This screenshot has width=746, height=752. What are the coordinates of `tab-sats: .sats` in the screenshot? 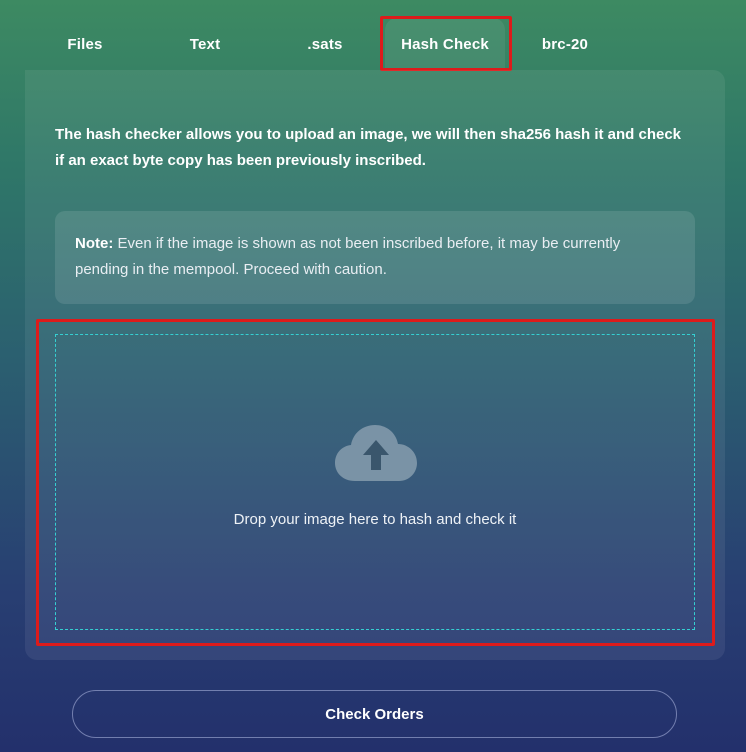 It's located at (325, 44).